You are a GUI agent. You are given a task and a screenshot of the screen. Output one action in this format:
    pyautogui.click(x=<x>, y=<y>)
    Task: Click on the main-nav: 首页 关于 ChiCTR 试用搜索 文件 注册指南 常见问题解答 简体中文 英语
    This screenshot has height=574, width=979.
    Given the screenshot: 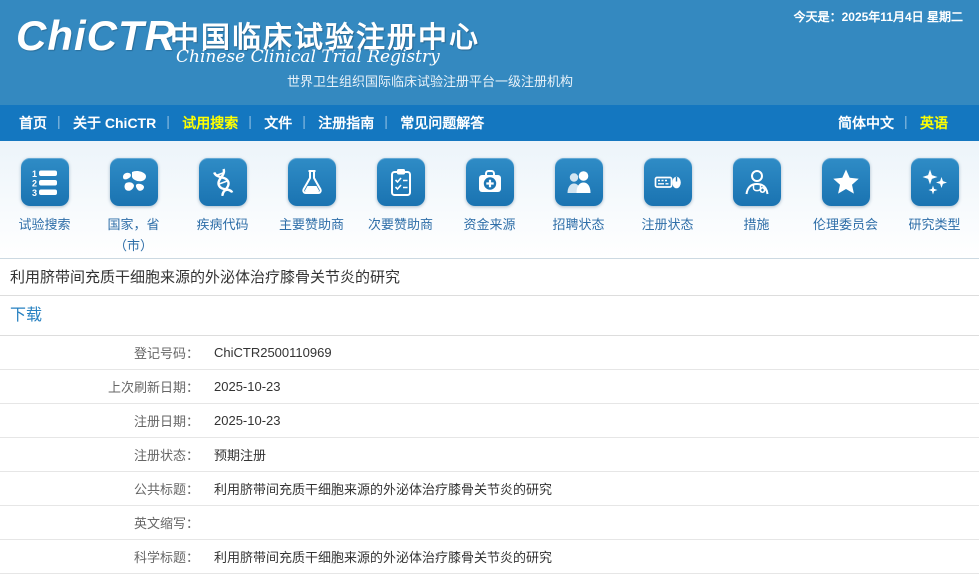 What is the action you would take?
    pyautogui.click(x=489, y=123)
    